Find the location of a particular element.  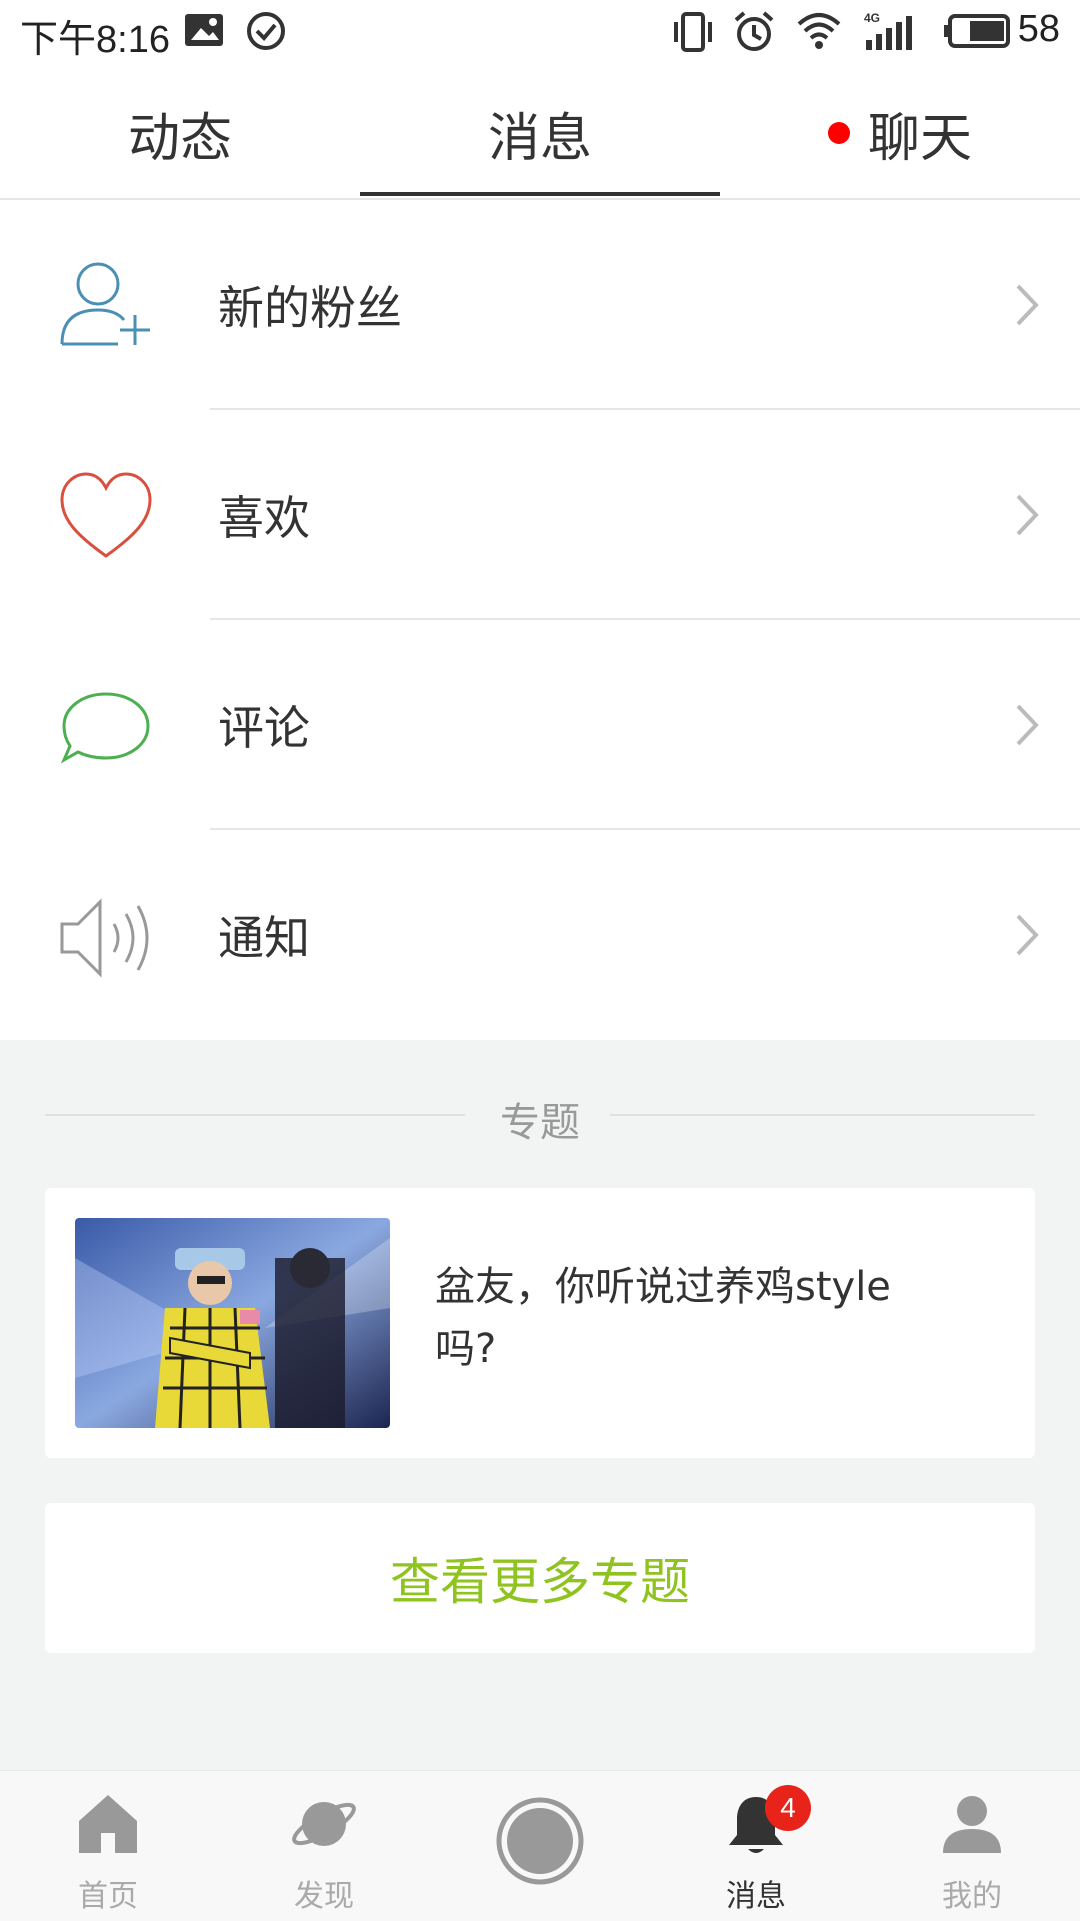

bottom-navigation: 首页 发现 4 消息 我的 is located at coordinates (540, 1845).